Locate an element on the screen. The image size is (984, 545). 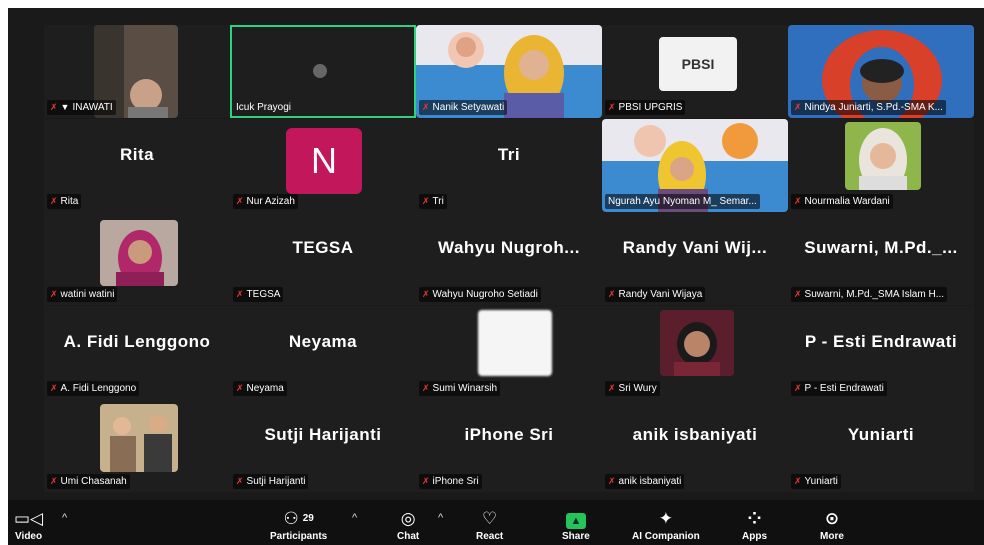
name-tag: ✗ Yuniarti is located at coordinates (816, 481).